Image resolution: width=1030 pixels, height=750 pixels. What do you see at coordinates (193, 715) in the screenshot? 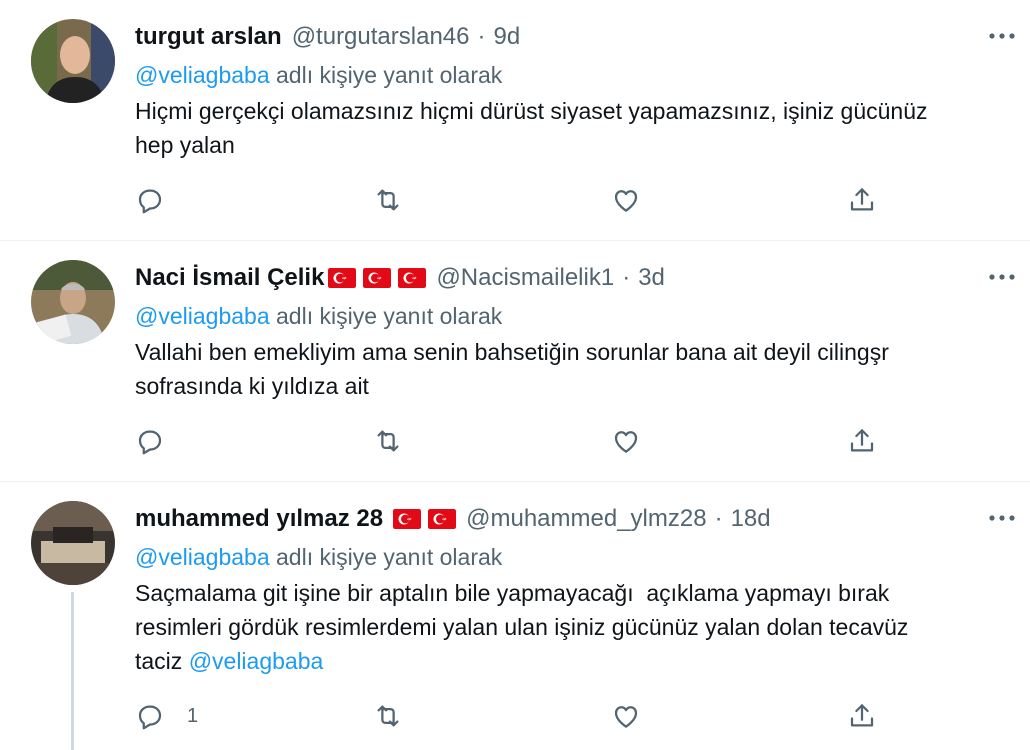
I see `reply-count: 1` at bounding box center [193, 715].